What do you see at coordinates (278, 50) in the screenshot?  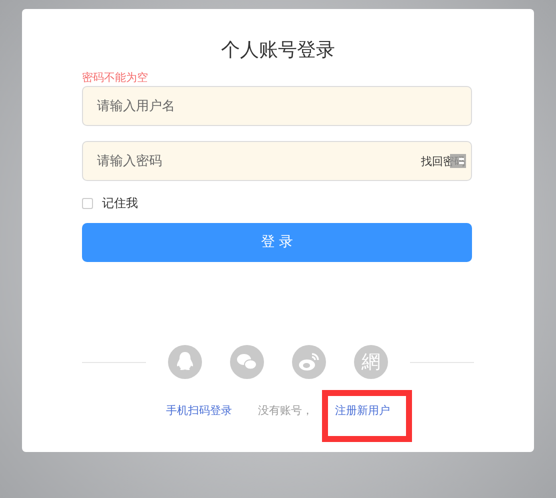 I see `card-title: 个人账号登录` at bounding box center [278, 50].